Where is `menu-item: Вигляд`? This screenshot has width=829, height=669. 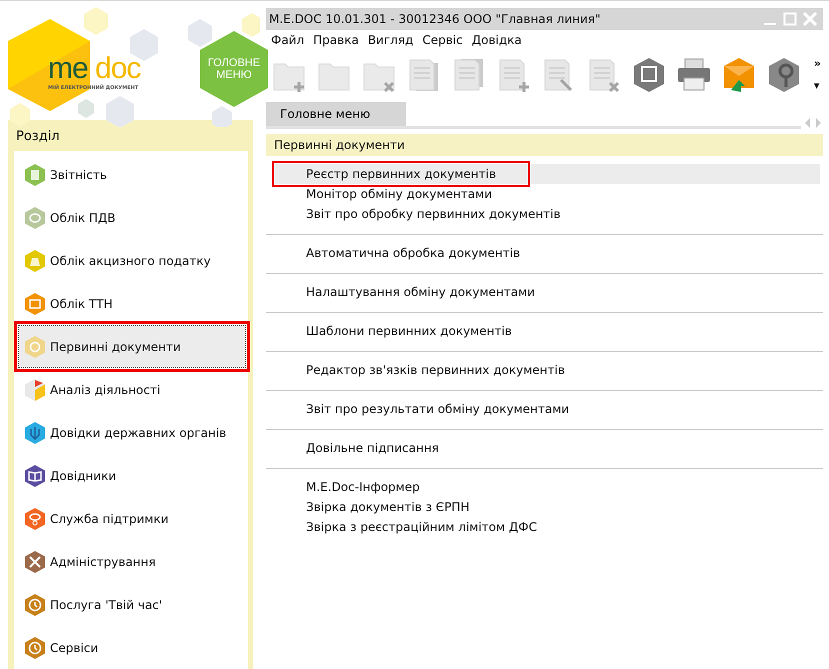 menu-item: Вигляд is located at coordinates (391, 40).